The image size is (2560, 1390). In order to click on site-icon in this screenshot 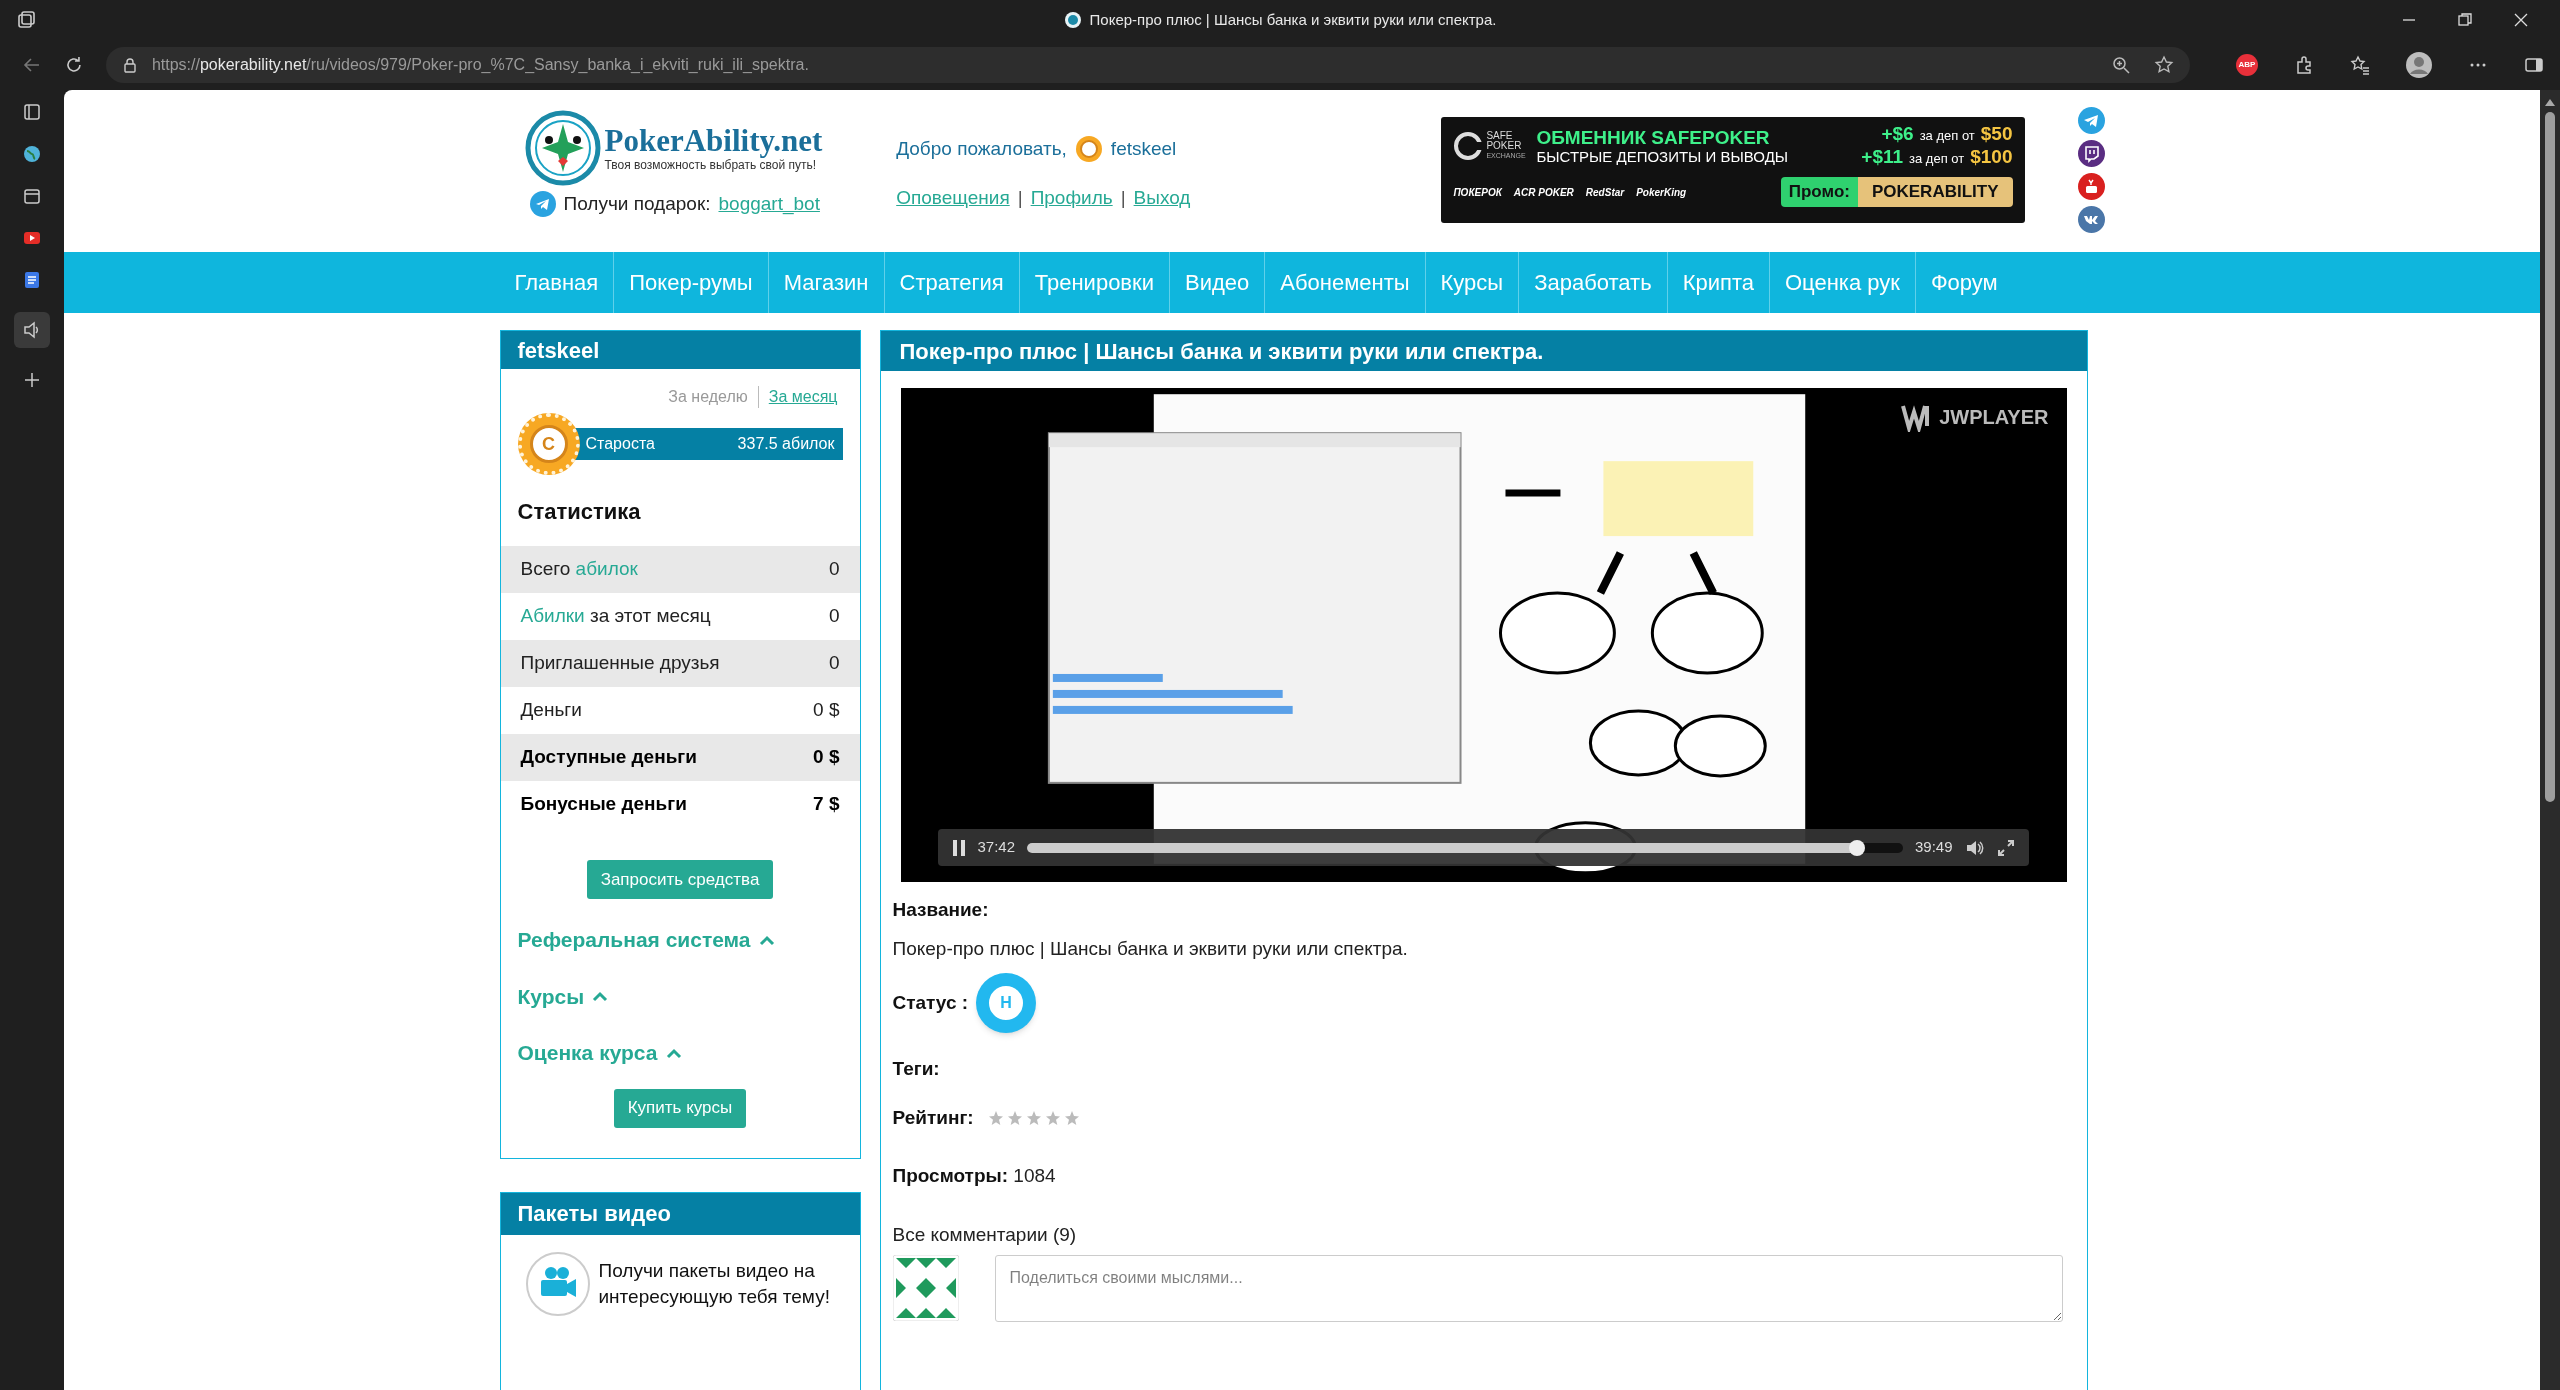, I will do `click(1072, 20)`.